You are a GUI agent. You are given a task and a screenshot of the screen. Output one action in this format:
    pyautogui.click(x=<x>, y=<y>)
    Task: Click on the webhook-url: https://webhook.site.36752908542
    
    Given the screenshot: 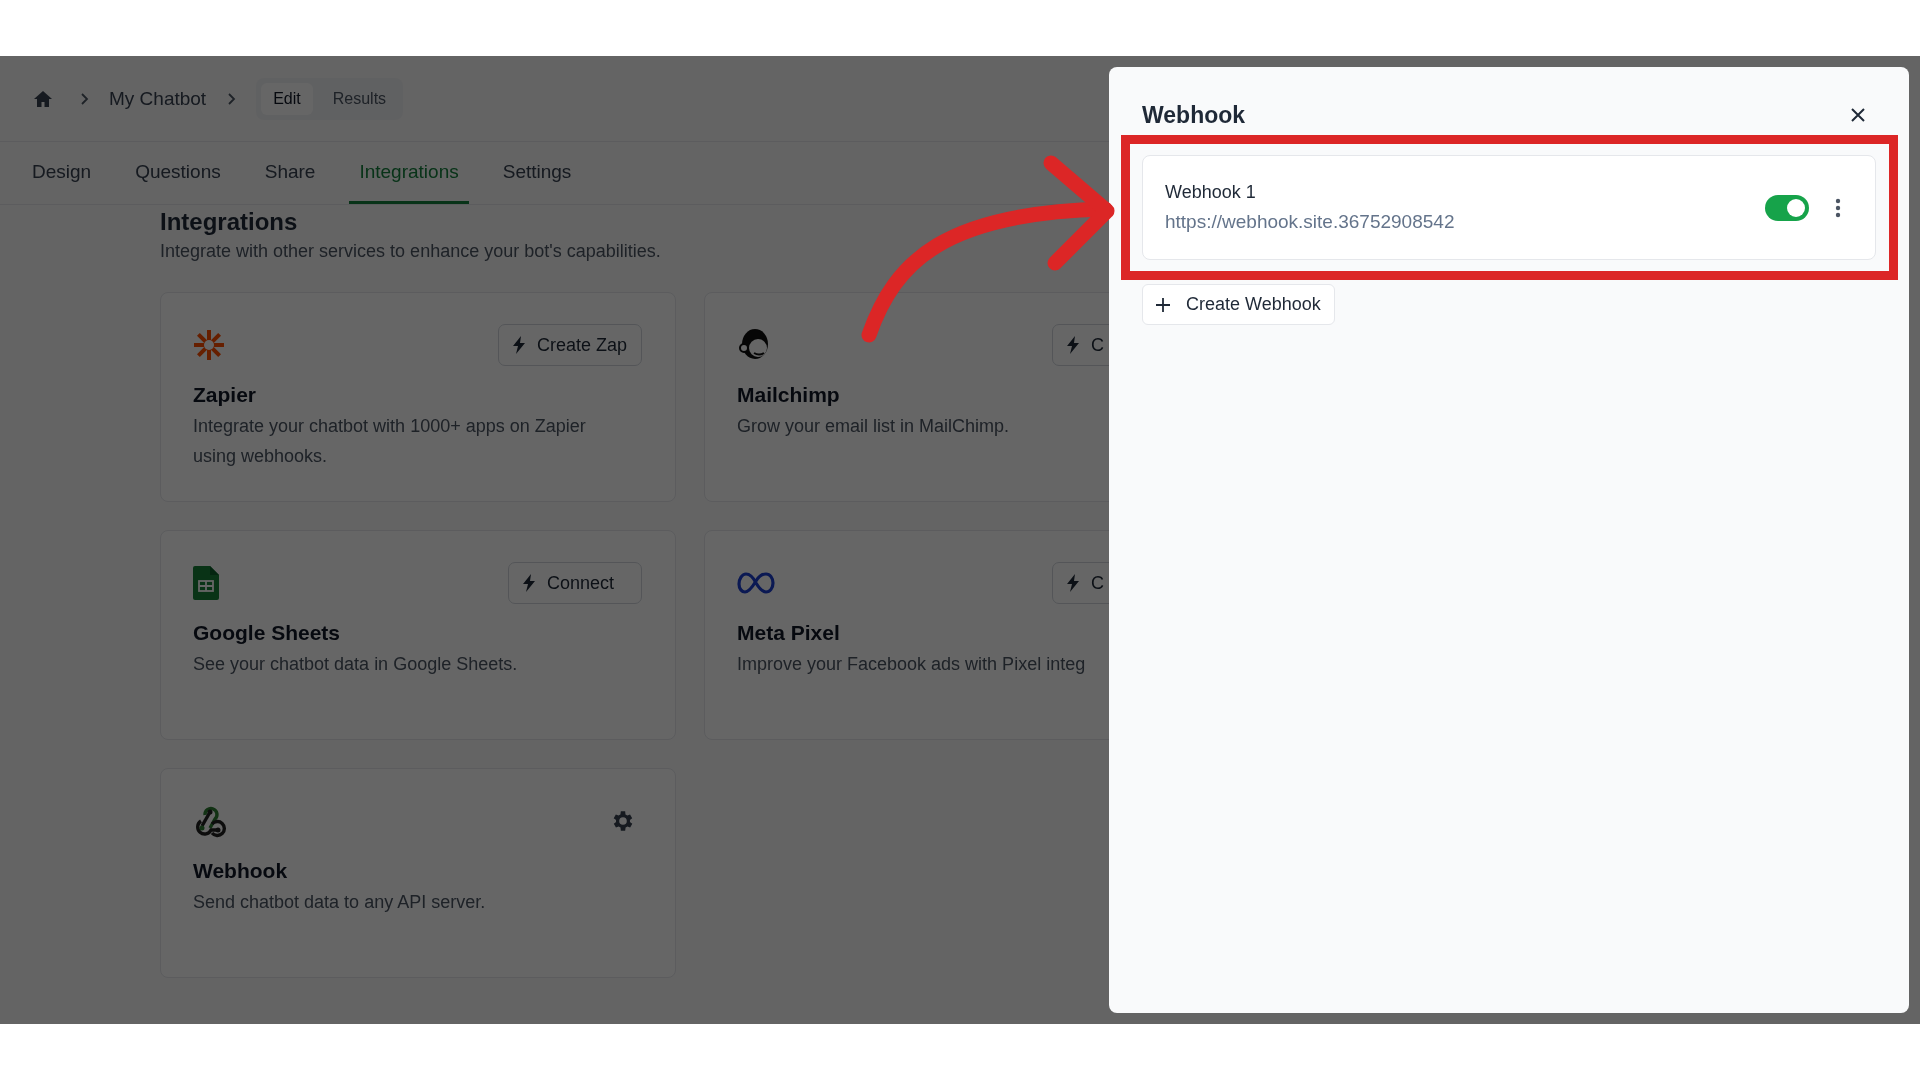 What is the action you would take?
    pyautogui.click(x=1310, y=222)
    